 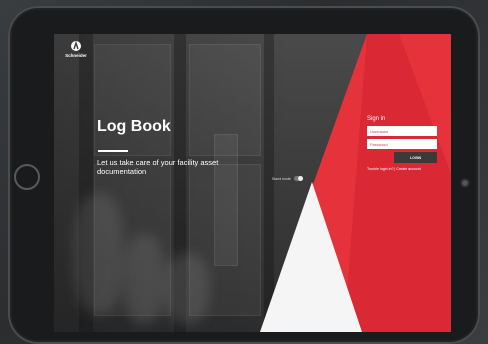 What do you see at coordinates (381, 169) in the screenshot?
I see `trouble-login-link: Trouble login in? |` at bounding box center [381, 169].